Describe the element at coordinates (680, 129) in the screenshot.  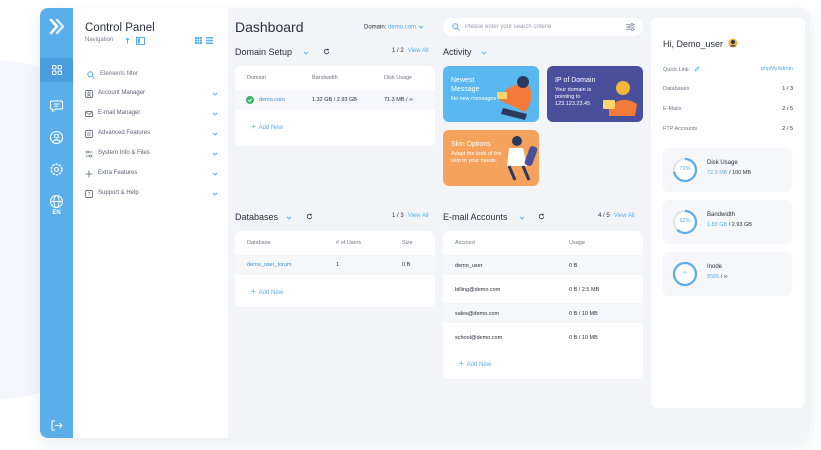
I see `stat-label: FTP Accounts` at that location.